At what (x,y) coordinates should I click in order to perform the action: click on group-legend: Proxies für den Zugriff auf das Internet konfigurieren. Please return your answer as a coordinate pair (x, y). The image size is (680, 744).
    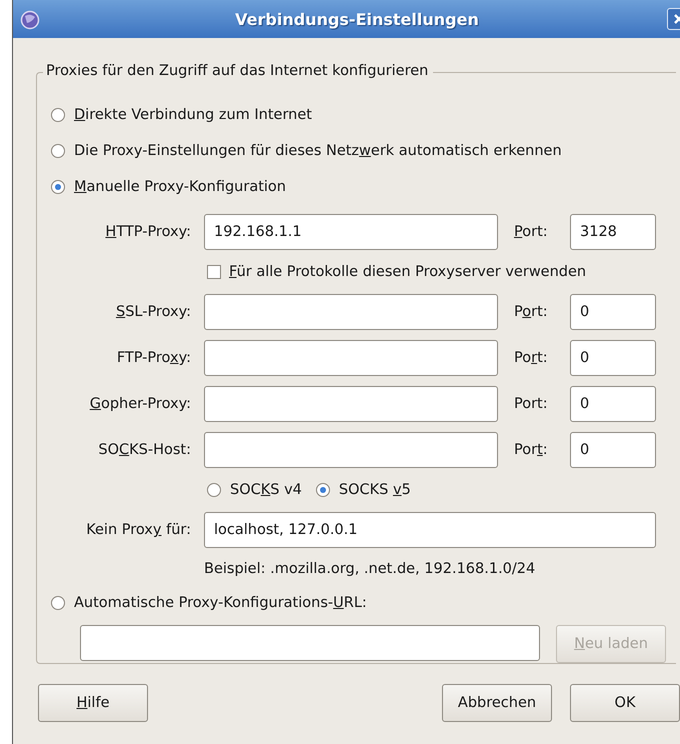
    Looking at the image, I should click on (238, 71).